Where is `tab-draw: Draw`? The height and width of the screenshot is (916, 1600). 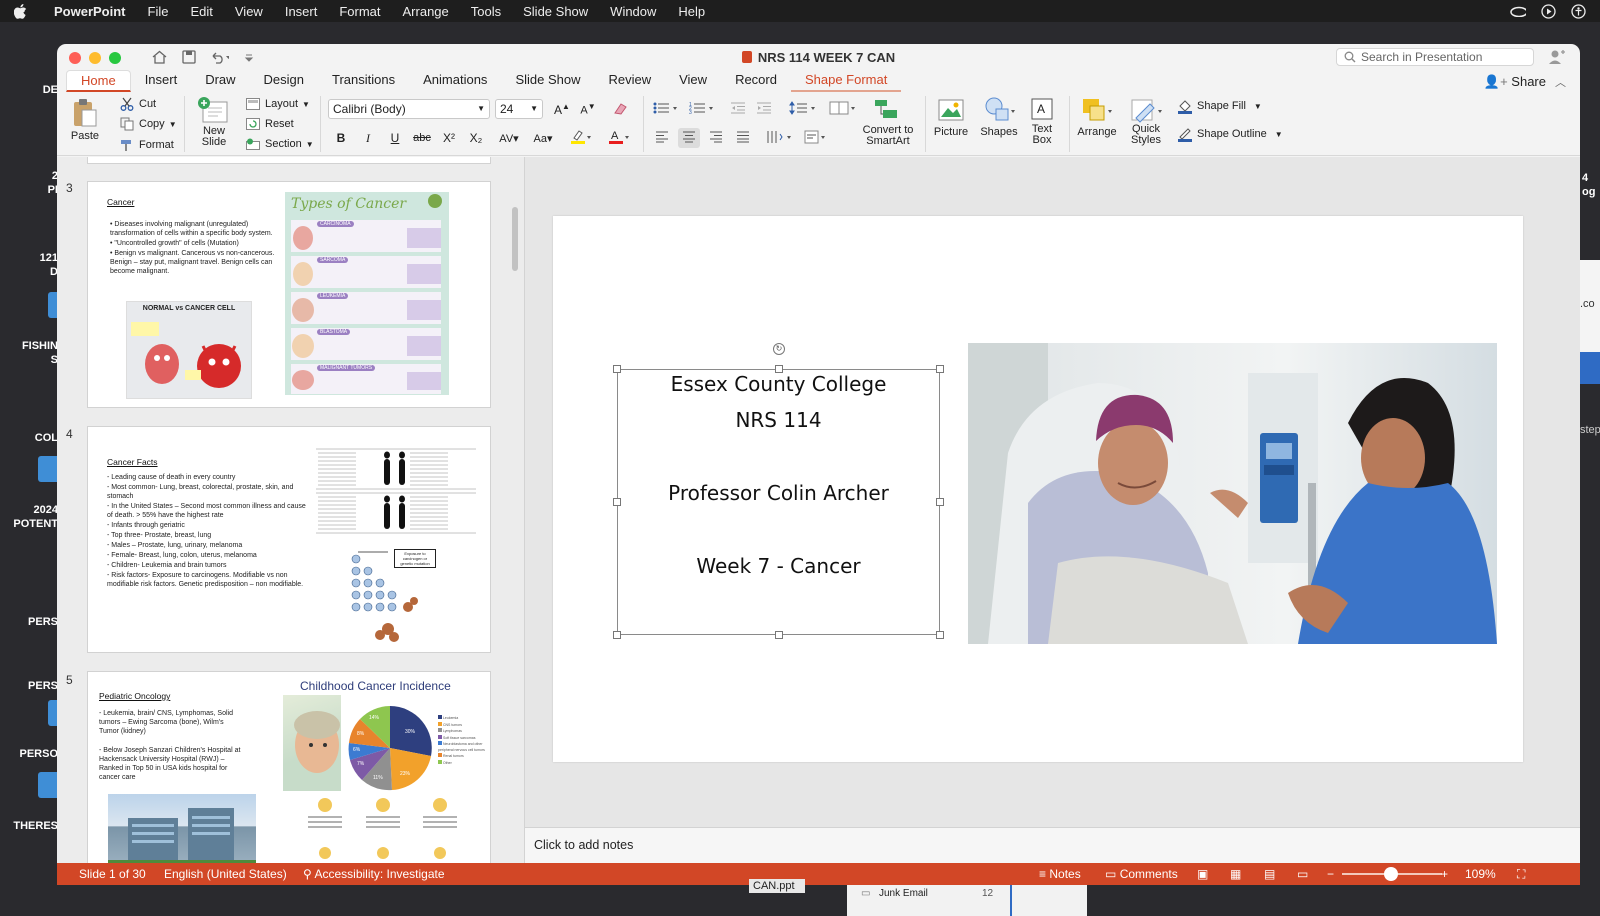
tab-draw: Draw is located at coordinates (220, 81).